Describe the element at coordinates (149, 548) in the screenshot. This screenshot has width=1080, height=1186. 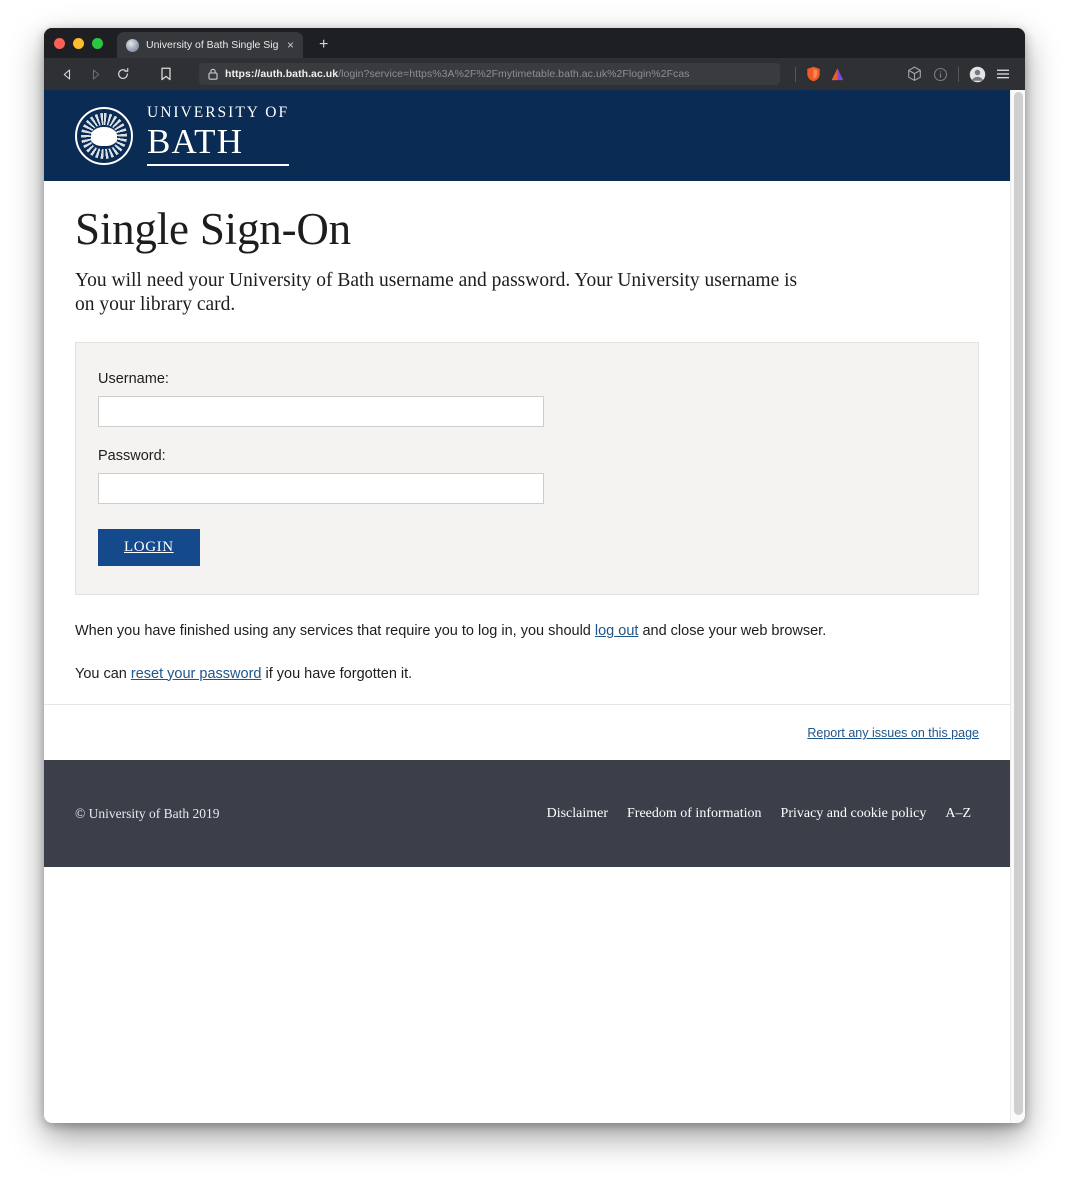
I see `login-button: LOGIN` at that location.